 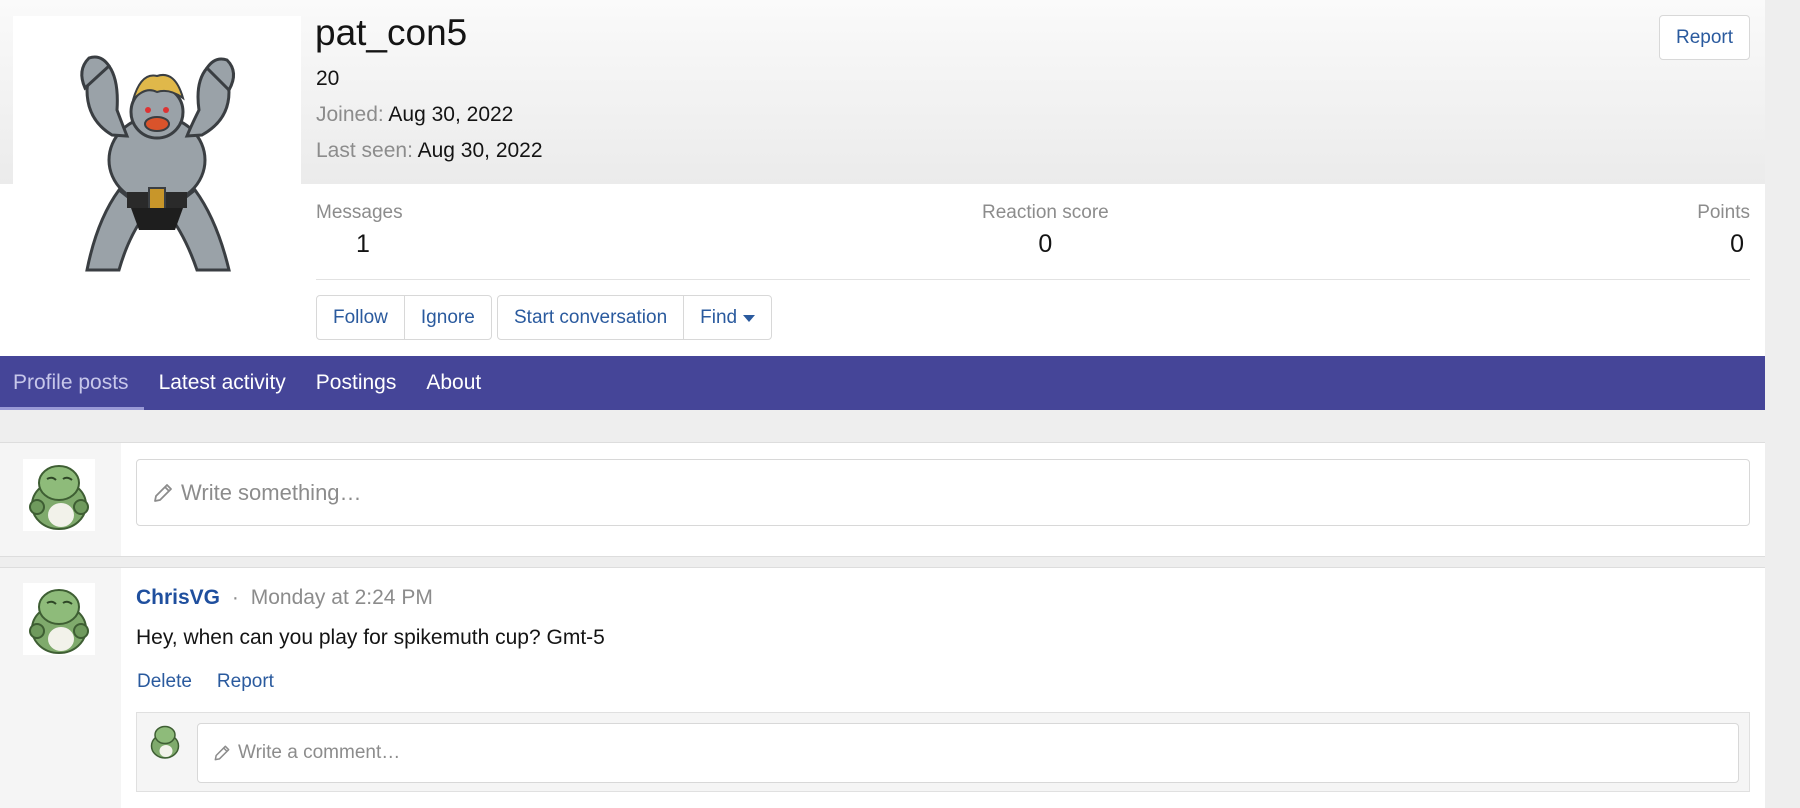 What do you see at coordinates (165, 742) in the screenshot?
I see `commenter-avatar-icon` at bounding box center [165, 742].